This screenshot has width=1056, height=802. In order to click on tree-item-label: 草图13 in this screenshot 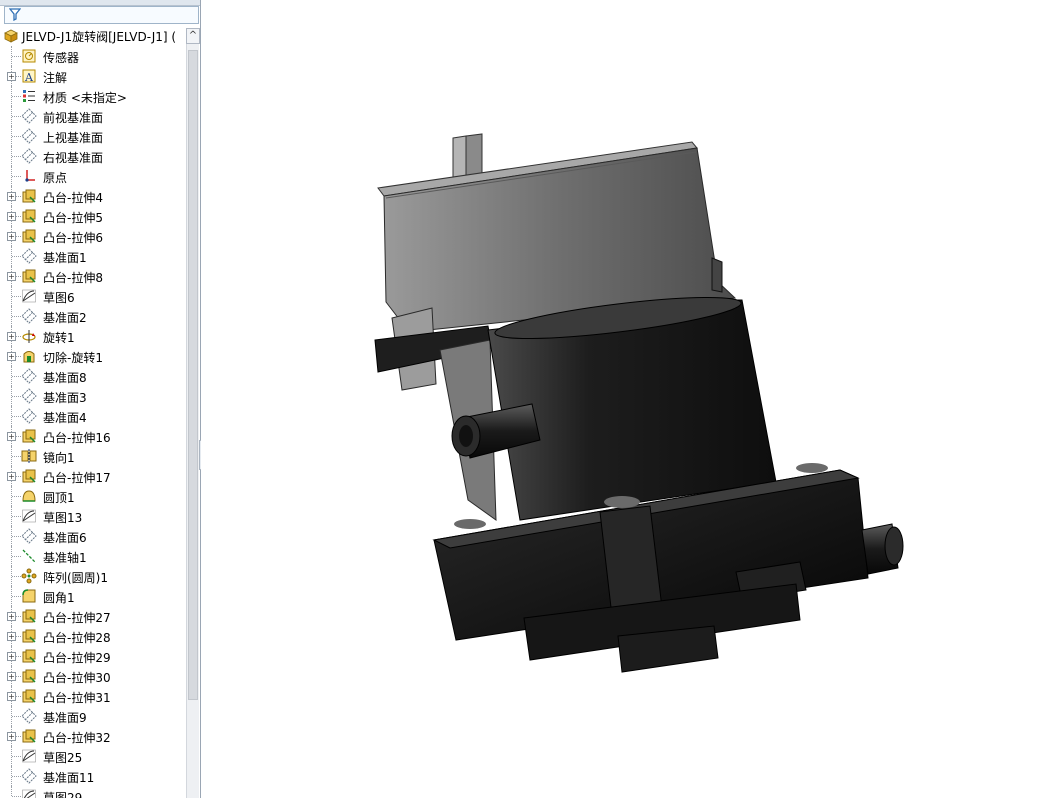, I will do `click(63, 518)`.